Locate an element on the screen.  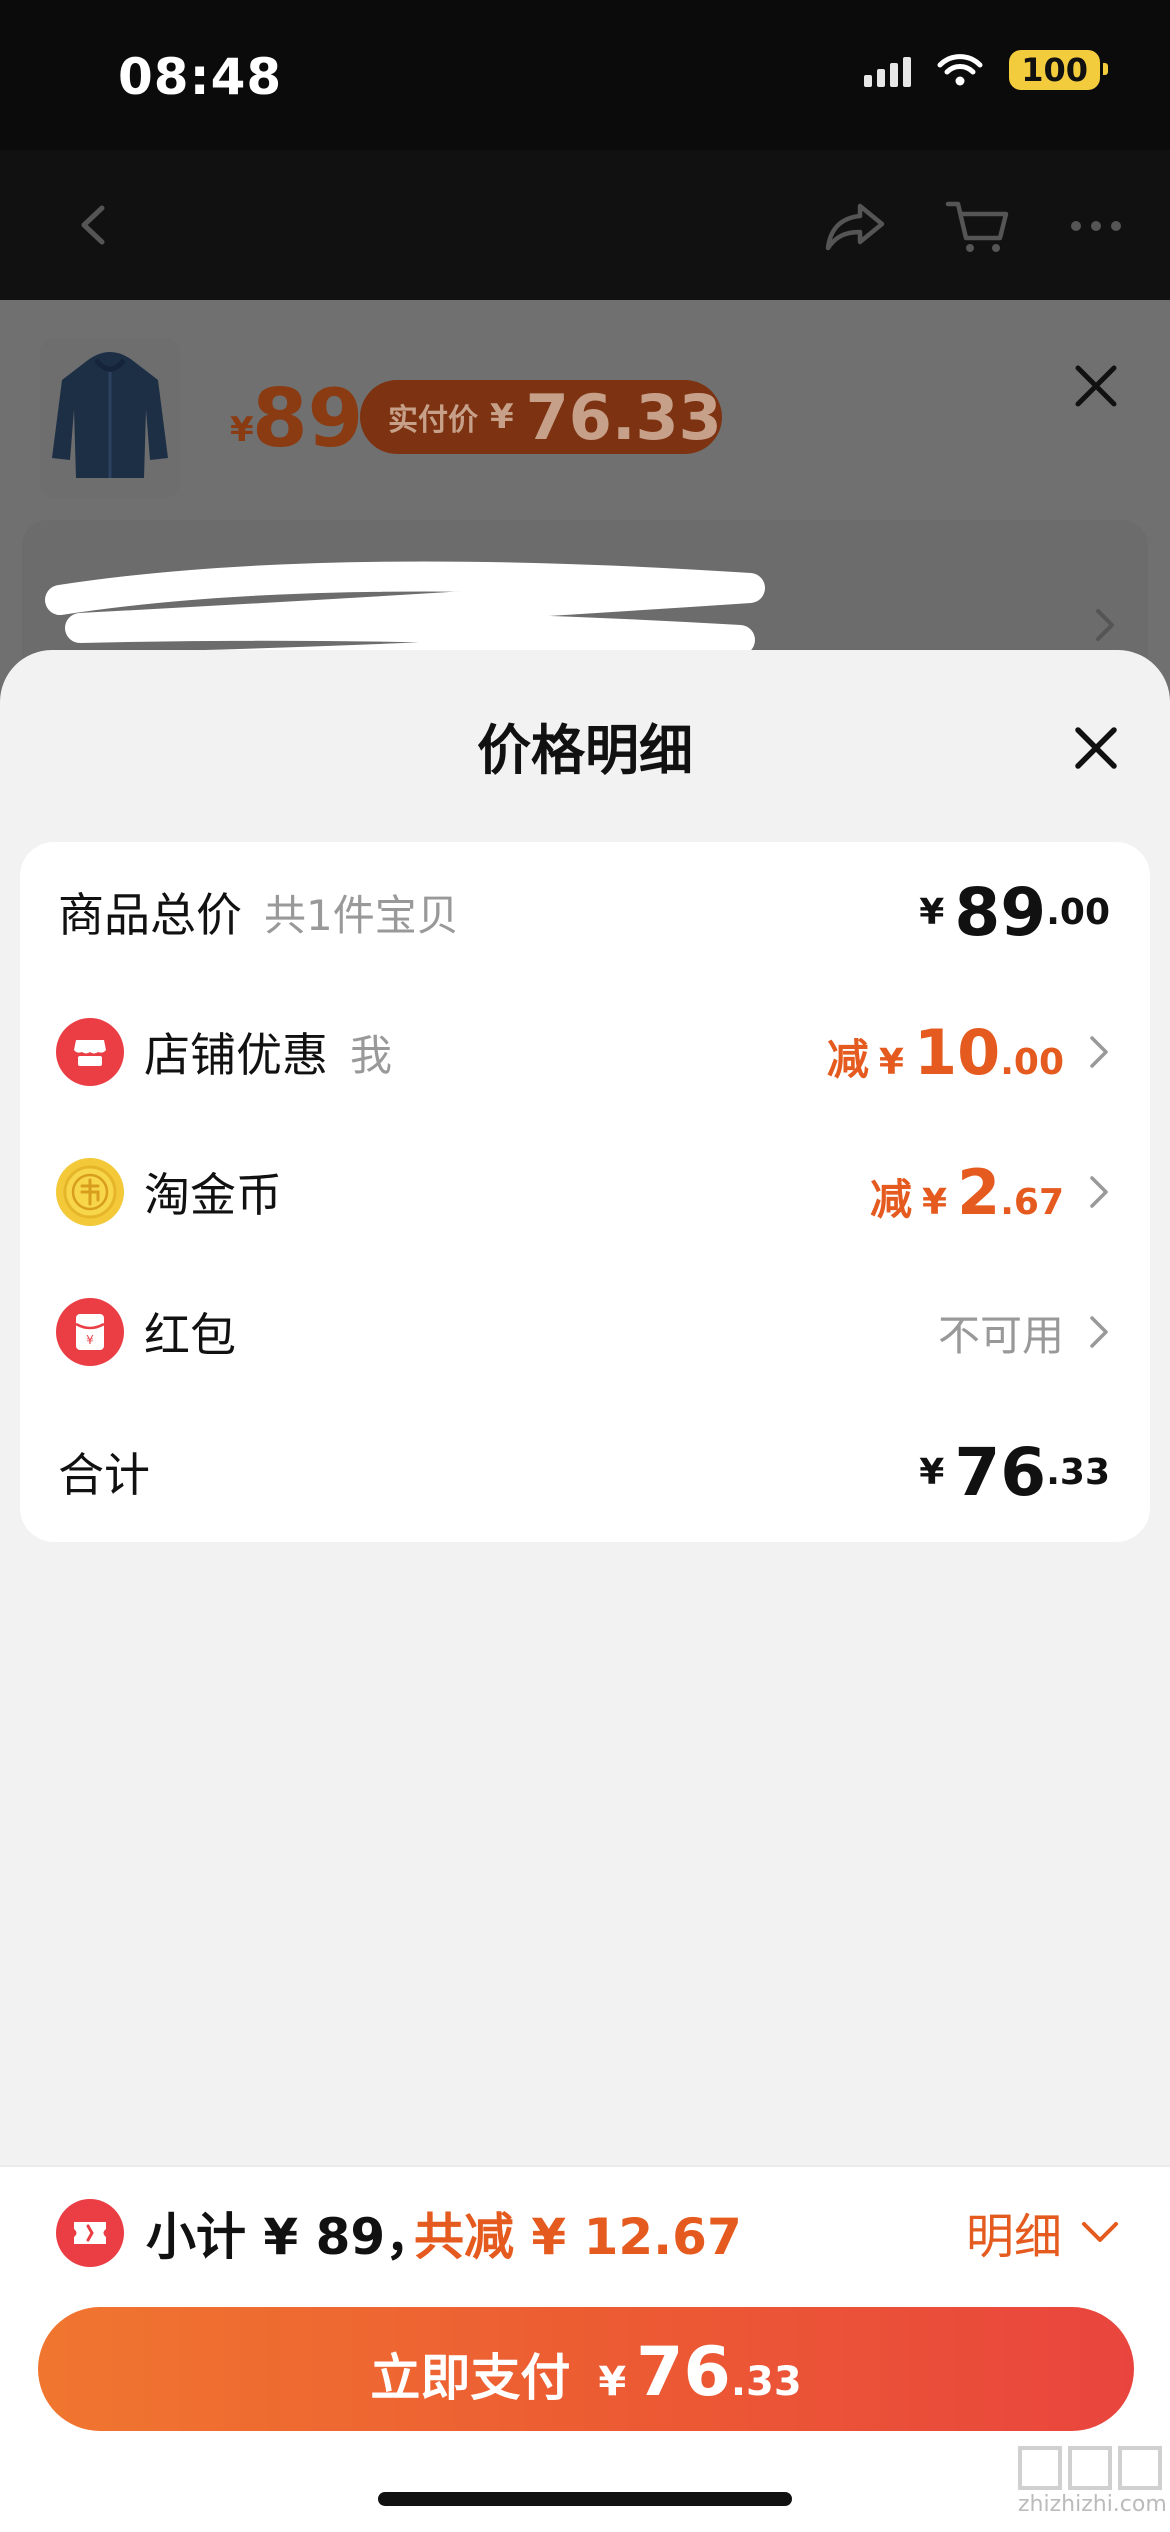
goods-total-row: 商品总价 共1件宝贝 ¥ 89 .00 is located at coordinates (585, 912).